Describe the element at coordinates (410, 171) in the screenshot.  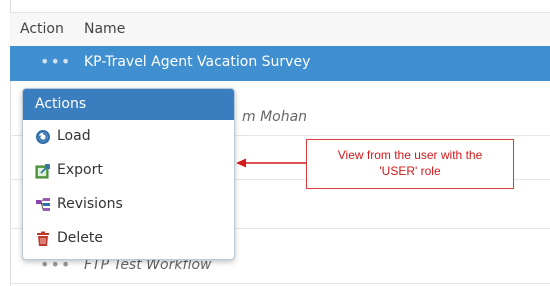
I see `annotation-line: 'USER' role` at that location.